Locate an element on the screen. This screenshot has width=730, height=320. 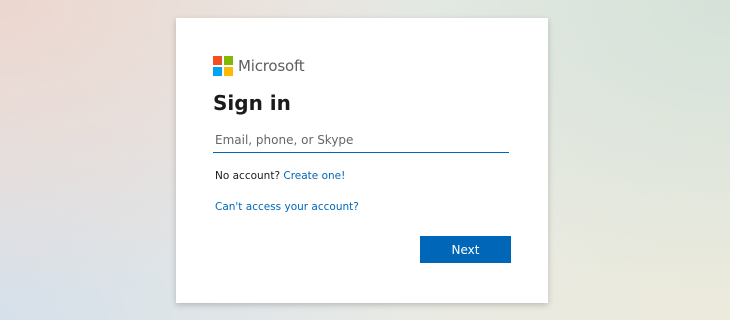
cant-access-link: Can't access your account? is located at coordinates (287, 207).